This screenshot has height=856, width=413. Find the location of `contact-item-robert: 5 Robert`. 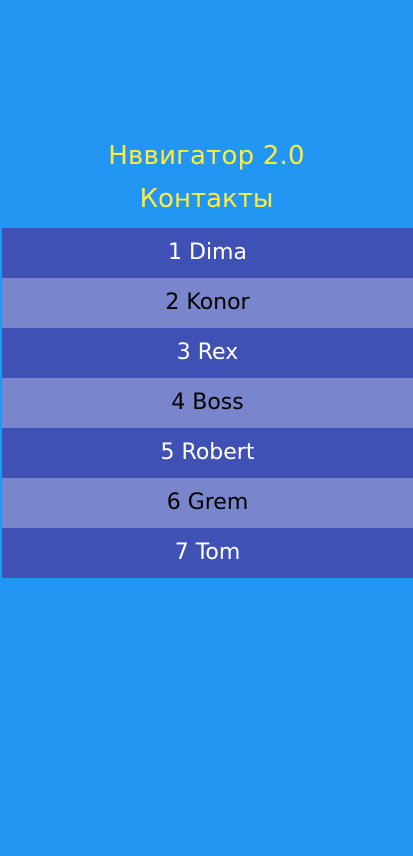

contact-item-robert: 5 Robert is located at coordinates (207, 453).